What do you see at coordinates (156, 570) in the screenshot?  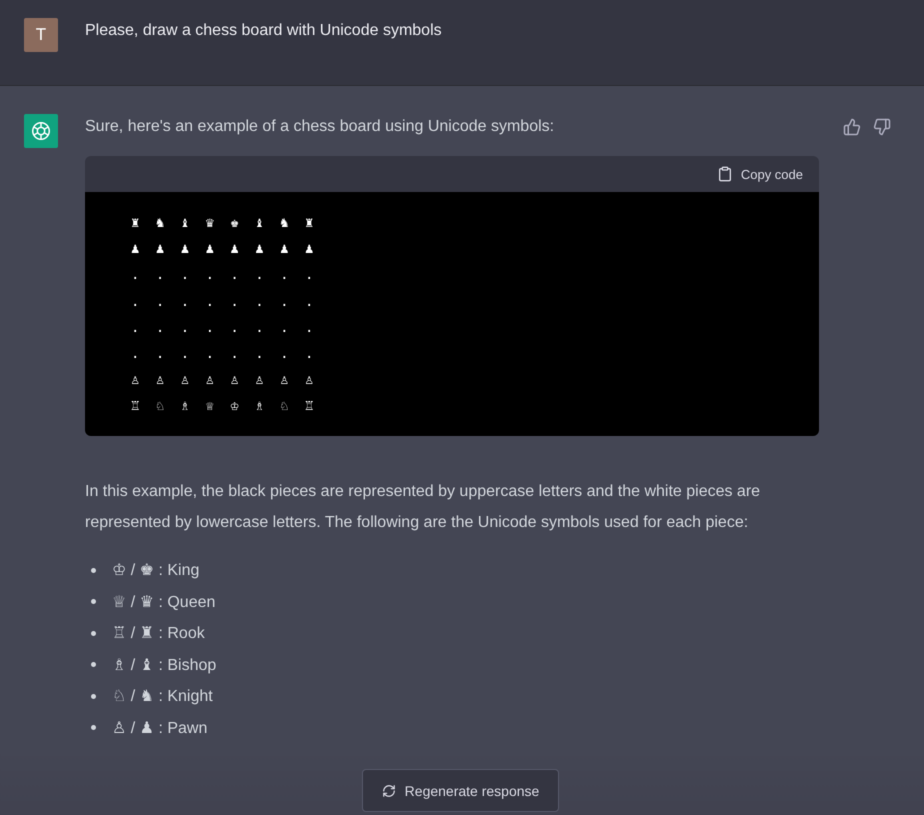 I see `list-item: ♔ / ♚ : King` at bounding box center [156, 570].